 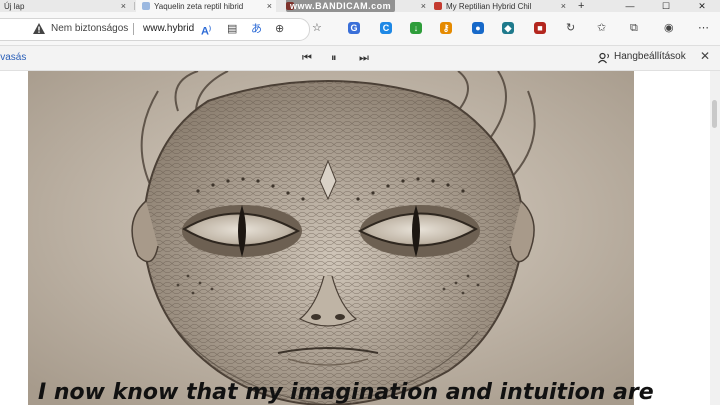 What do you see at coordinates (570, 28) in the screenshot?
I see `refresh-icon: ↻` at bounding box center [570, 28].